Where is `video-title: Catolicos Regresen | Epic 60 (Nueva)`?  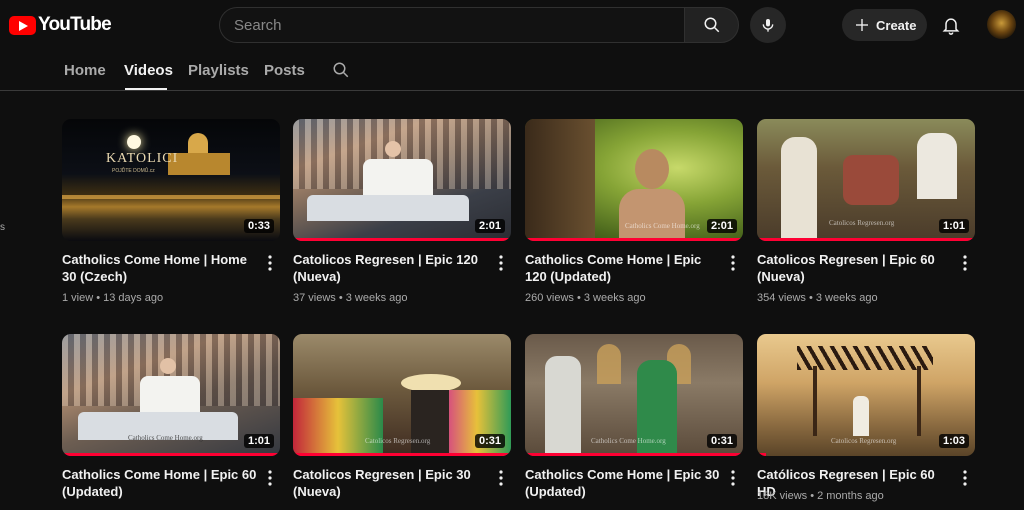 video-title: Catolicos Regresen | Epic 60 (Nueva) is located at coordinates (854, 268).